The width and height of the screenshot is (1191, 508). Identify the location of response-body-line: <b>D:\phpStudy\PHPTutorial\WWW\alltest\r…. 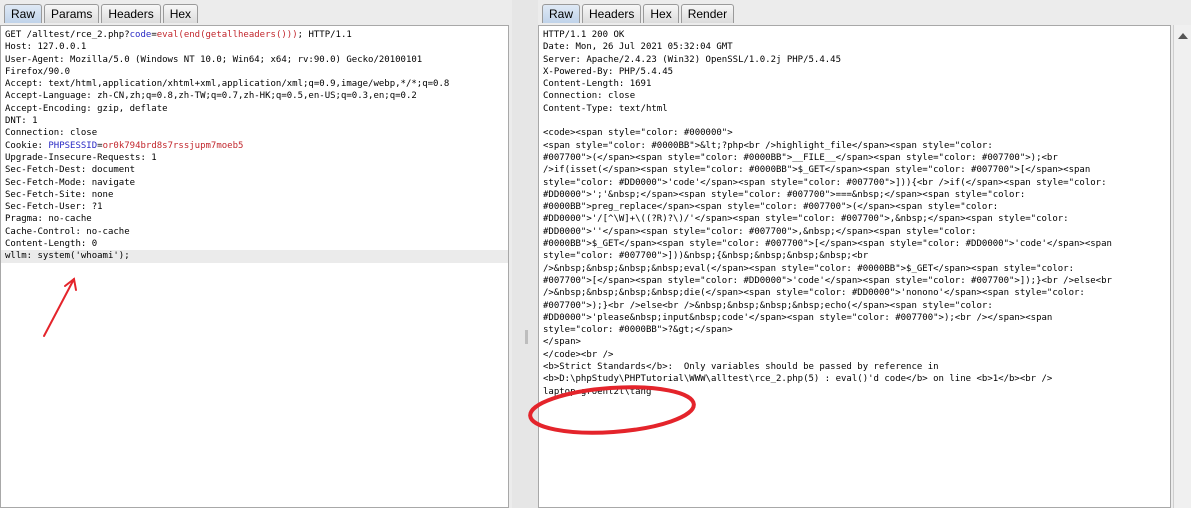
(798, 379).